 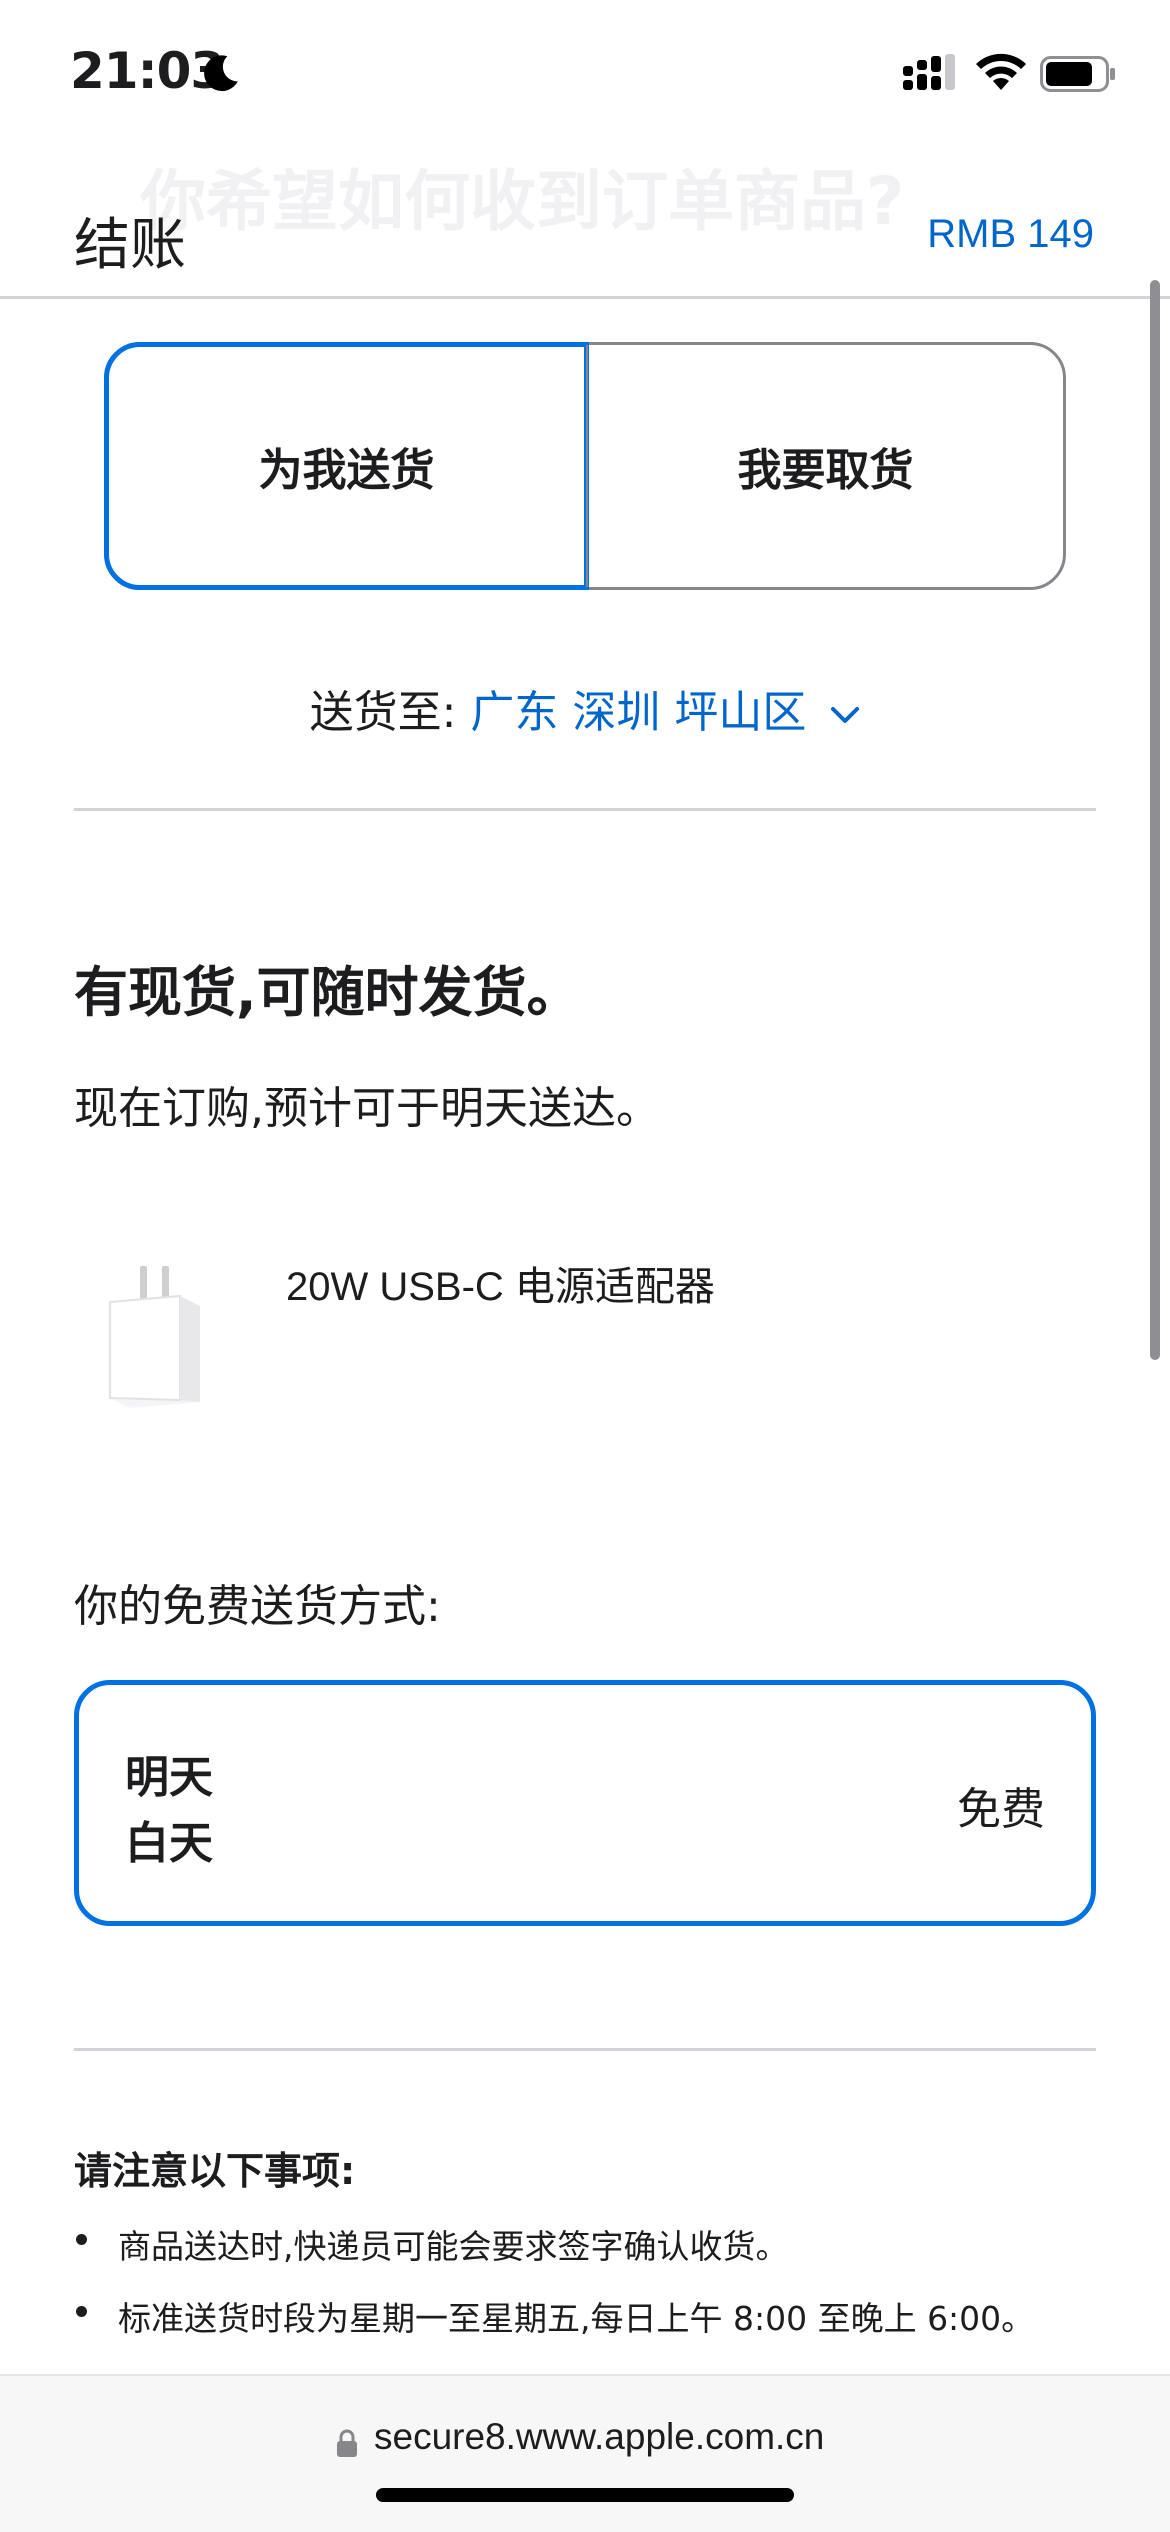 What do you see at coordinates (585, 75) in the screenshot?
I see `status-bar: 21:03` at bounding box center [585, 75].